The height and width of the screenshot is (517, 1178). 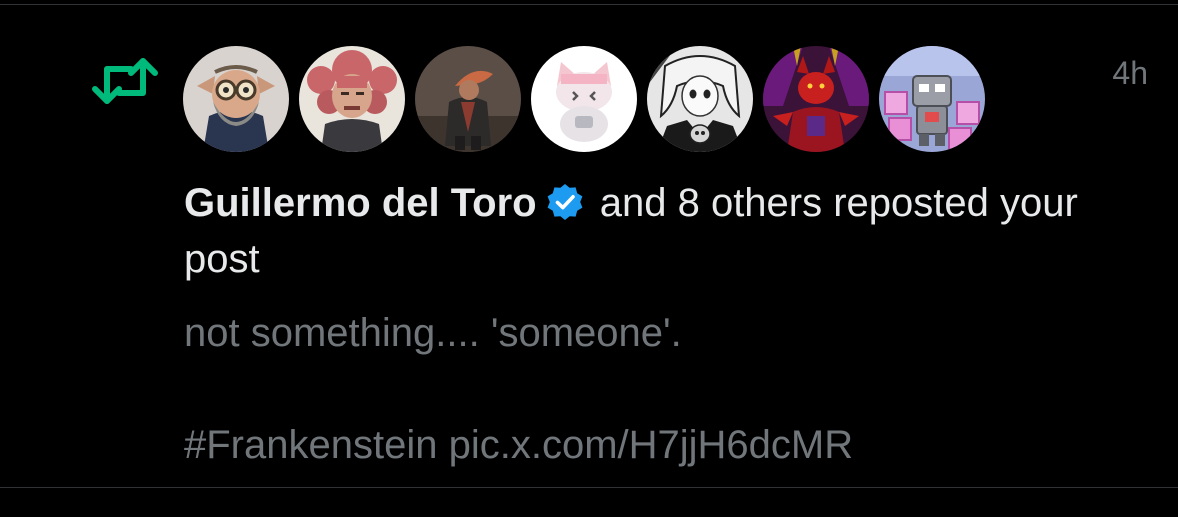 I want to click on verified-badge-icon, so click(x=565, y=202).